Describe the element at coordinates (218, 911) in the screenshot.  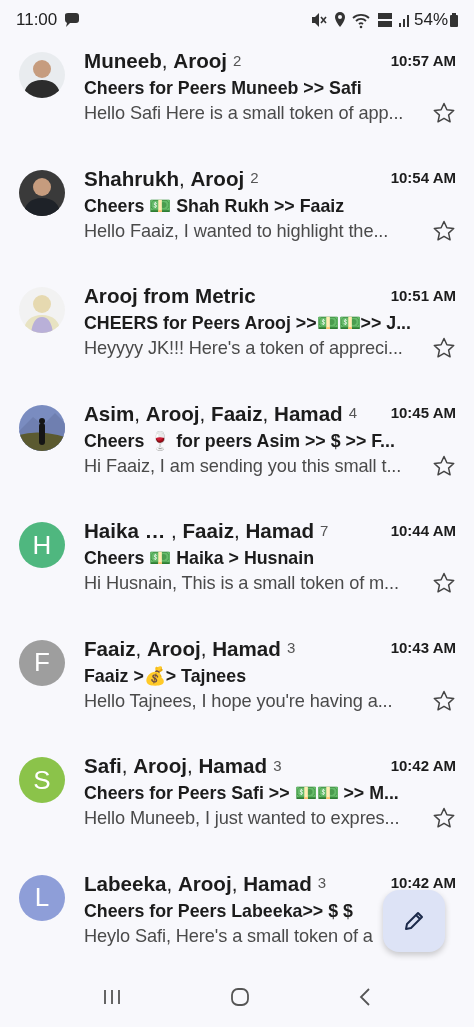
I see `email-subject: Cheers for Peers Labeeka>> $ $` at that location.